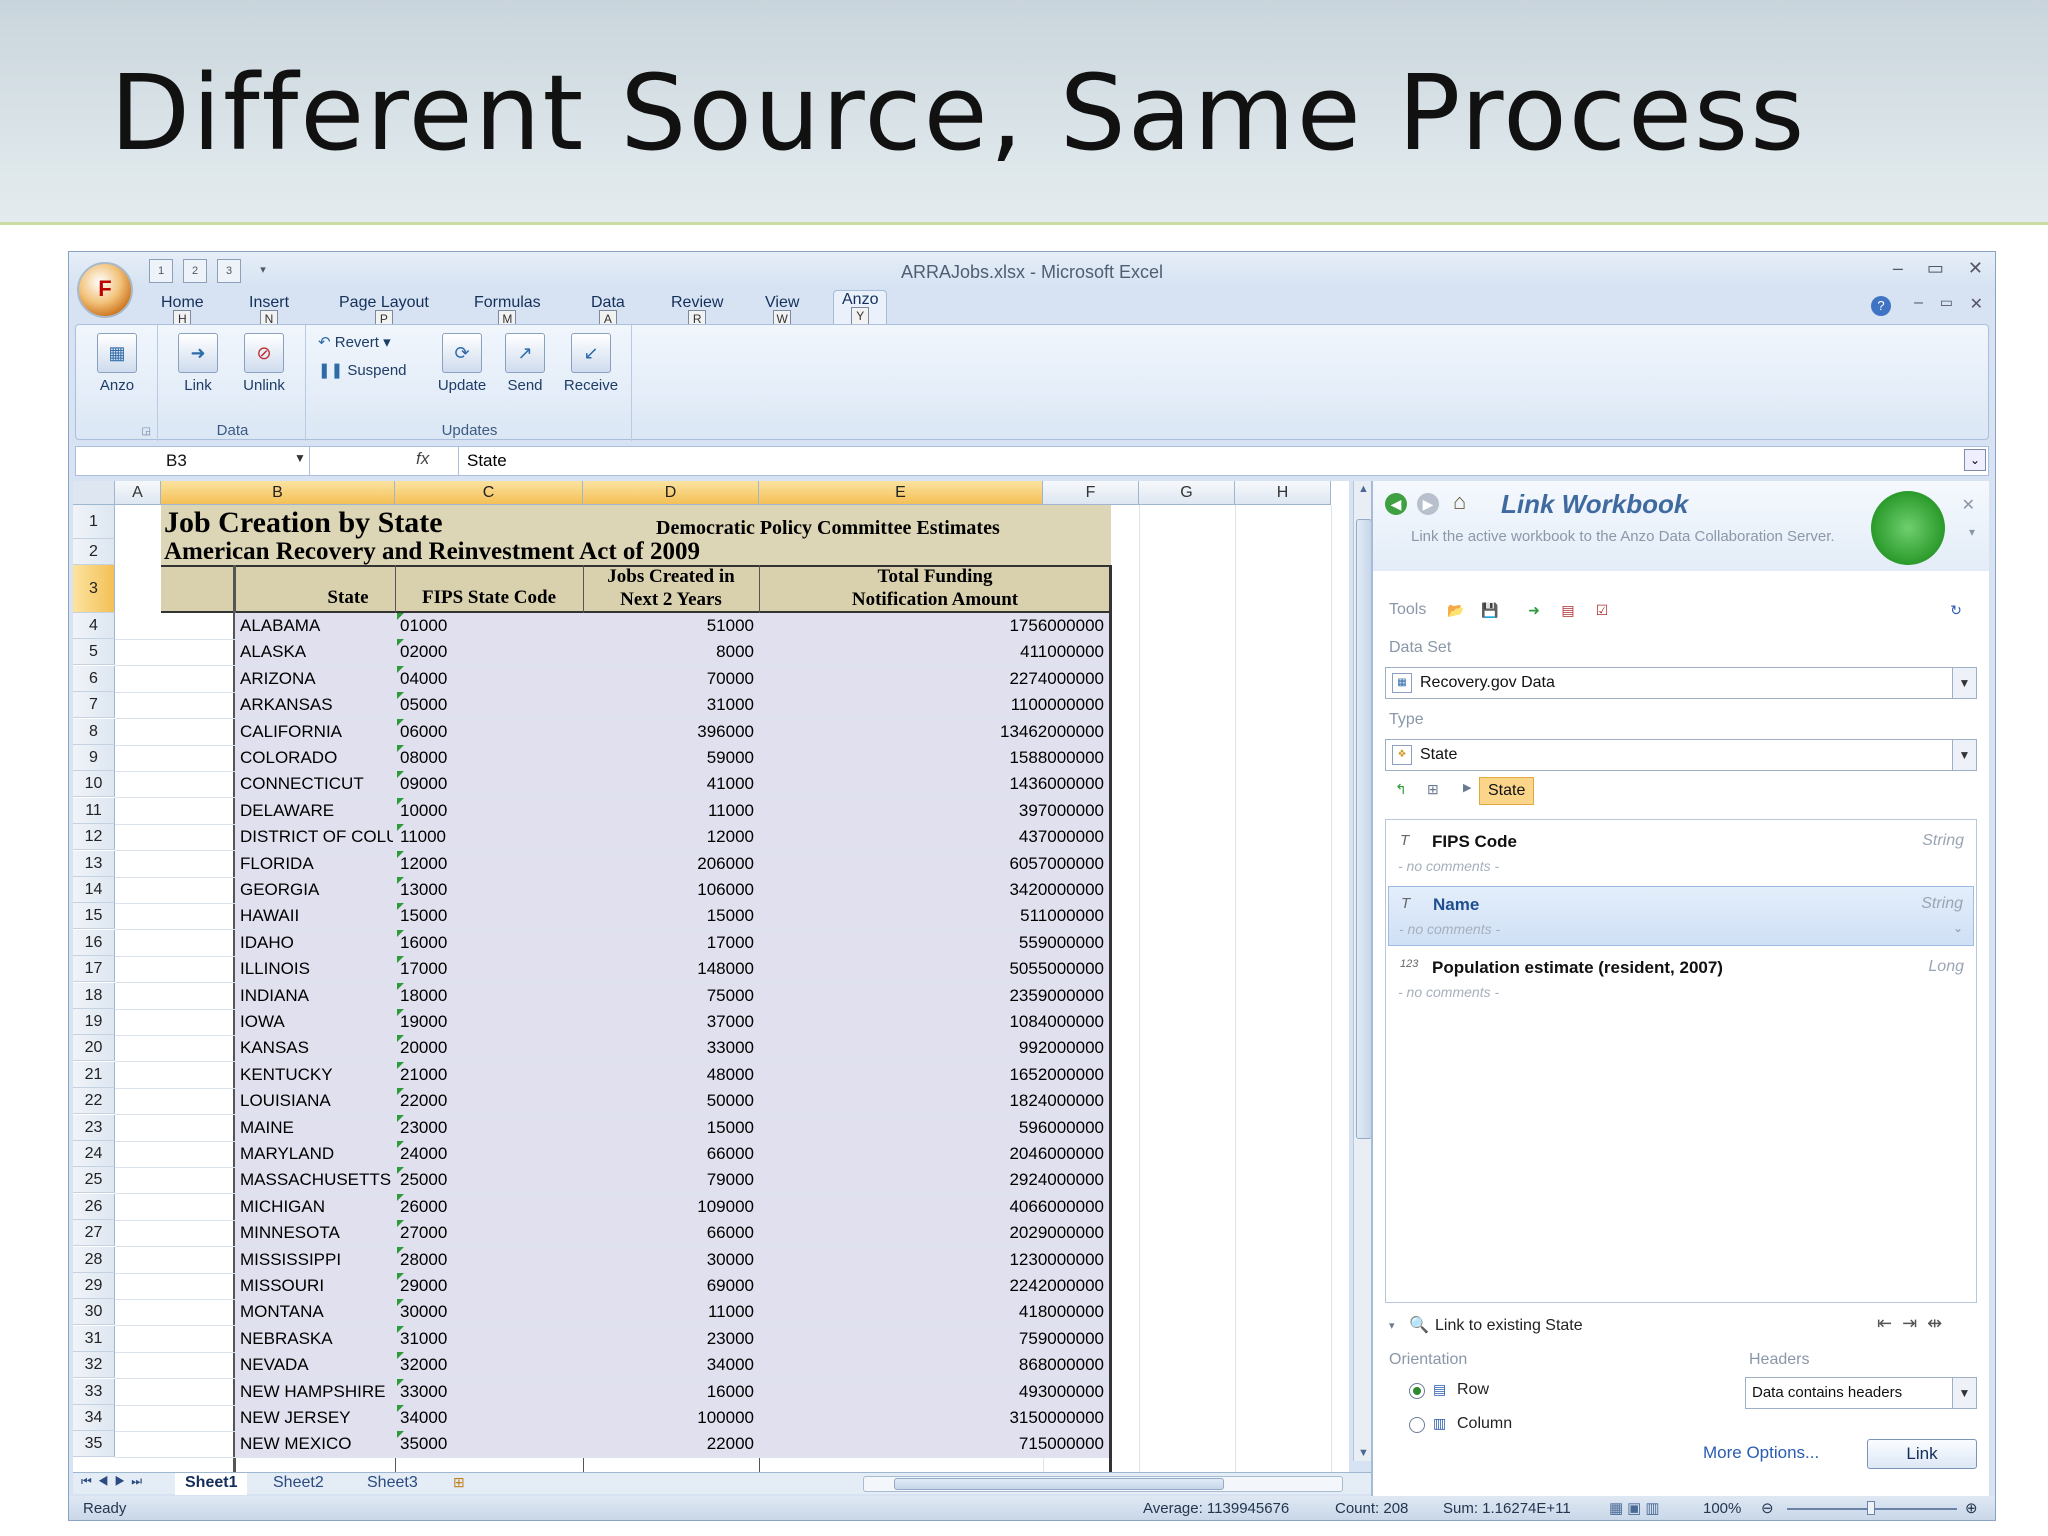  What do you see at coordinates (1059, 1484) in the screenshot?
I see `horizontal-scroll-thumb` at bounding box center [1059, 1484].